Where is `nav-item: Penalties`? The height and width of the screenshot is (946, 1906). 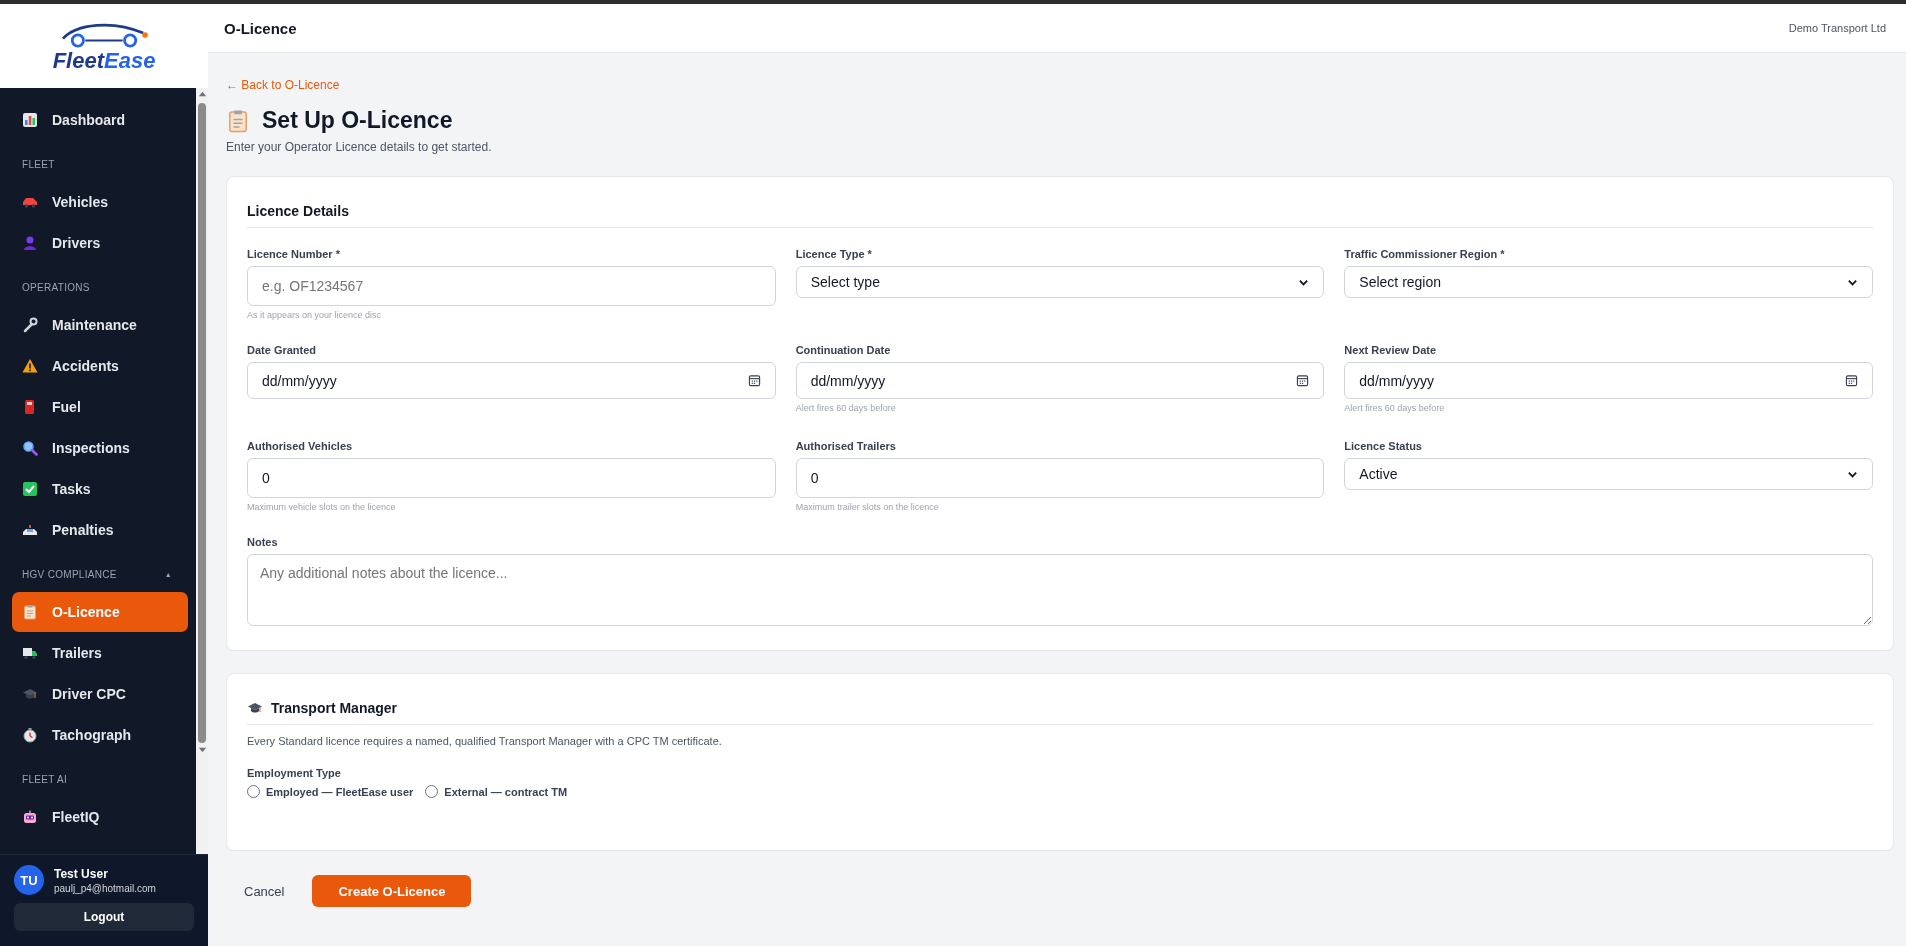
nav-item: Penalties is located at coordinates (100, 530).